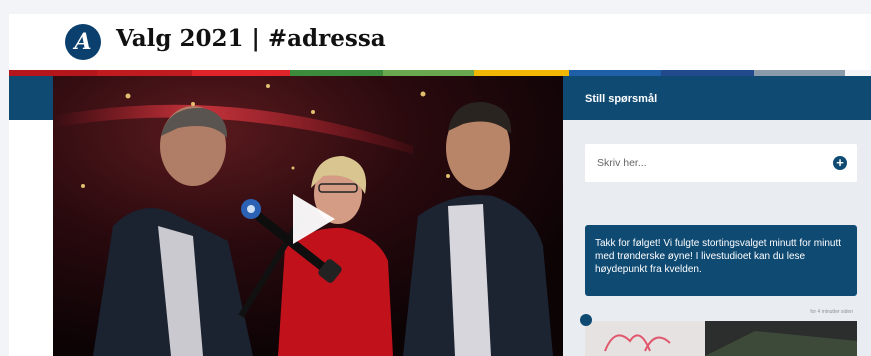 The image size is (871, 356). What do you see at coordinates (251, 38) in the screenshot?
I see `page-title: Valg 2021 | #adressa` at bounding box center [251, 38].